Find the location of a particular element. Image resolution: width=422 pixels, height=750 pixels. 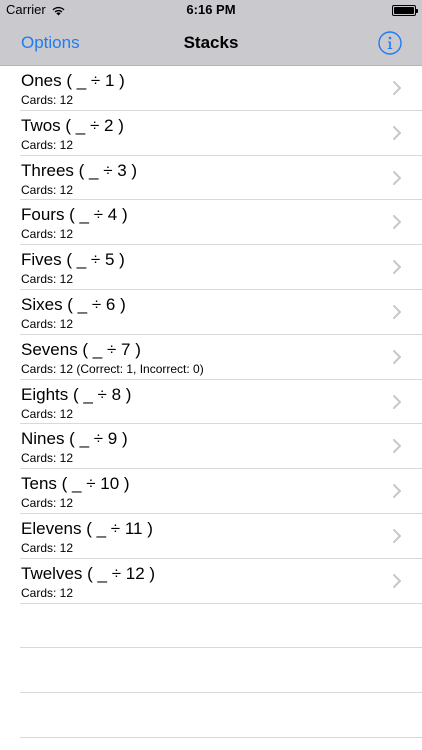

stack-title: Threes ( _ ÷ 3 ) is located at coordinates (79, 170).